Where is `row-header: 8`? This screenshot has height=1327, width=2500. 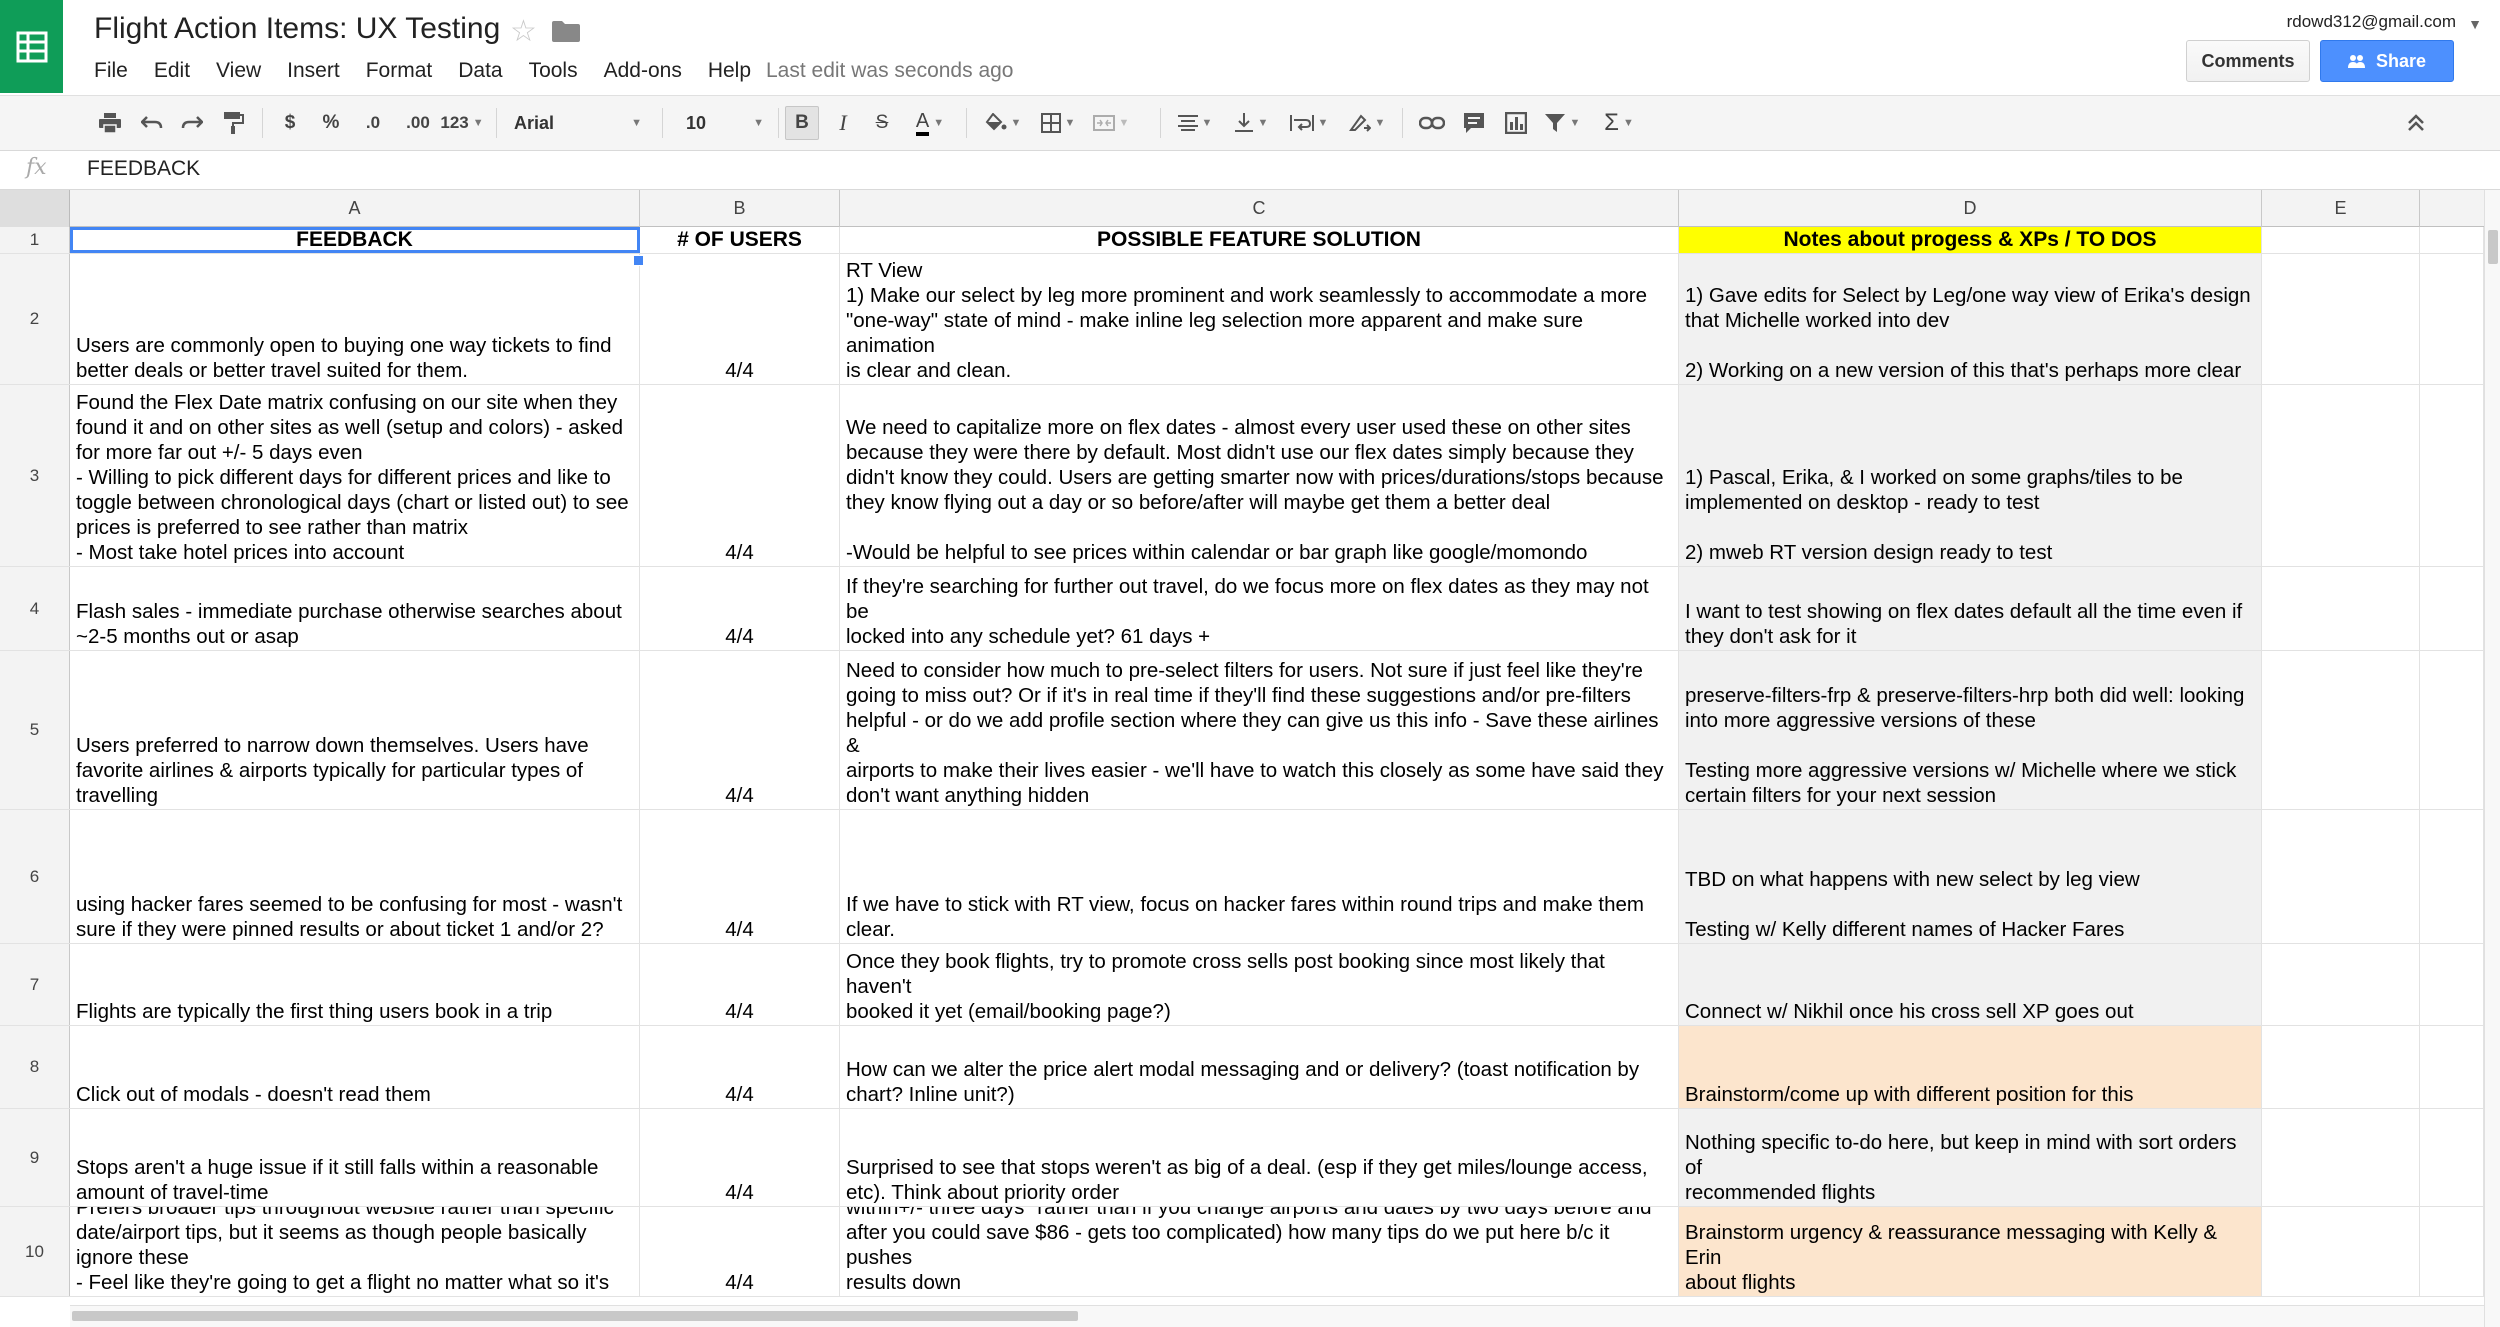 row-header: 8 is located at coordinates (35, 1067).